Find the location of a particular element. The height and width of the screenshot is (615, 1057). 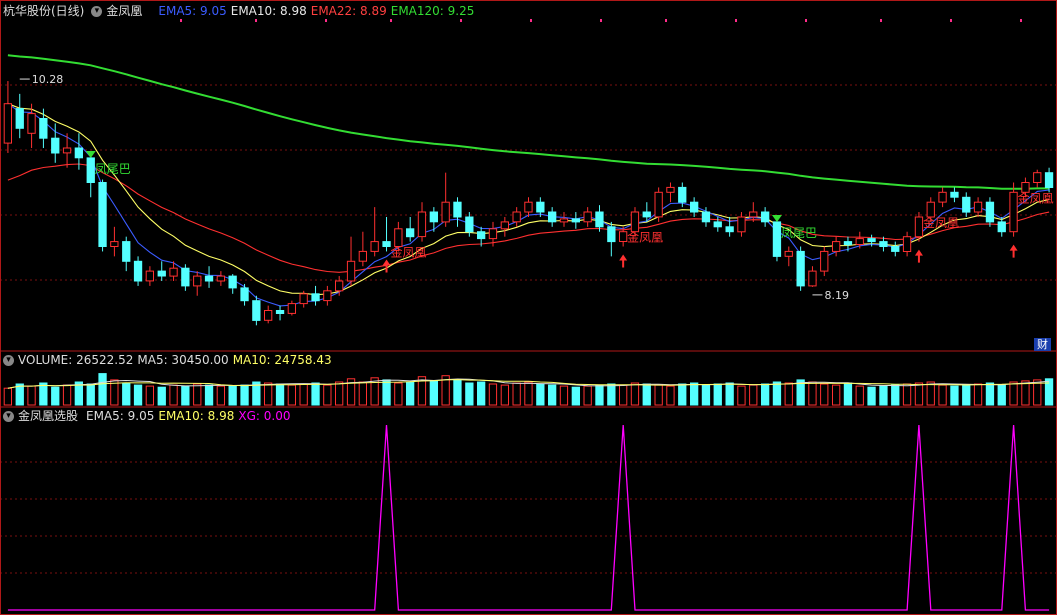

top-marks is located at coordinates (601, 20).